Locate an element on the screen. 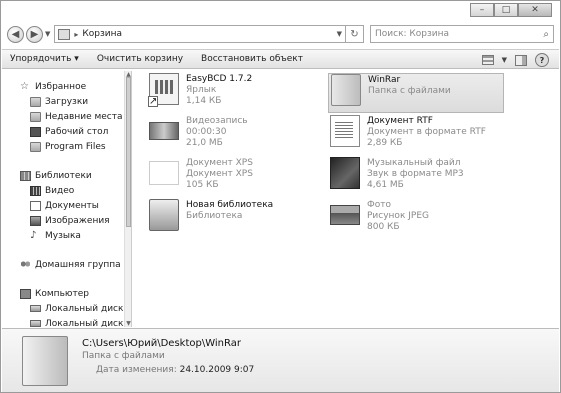  homegroup-group: Домашняя группа is located at coordinates (63, 264).